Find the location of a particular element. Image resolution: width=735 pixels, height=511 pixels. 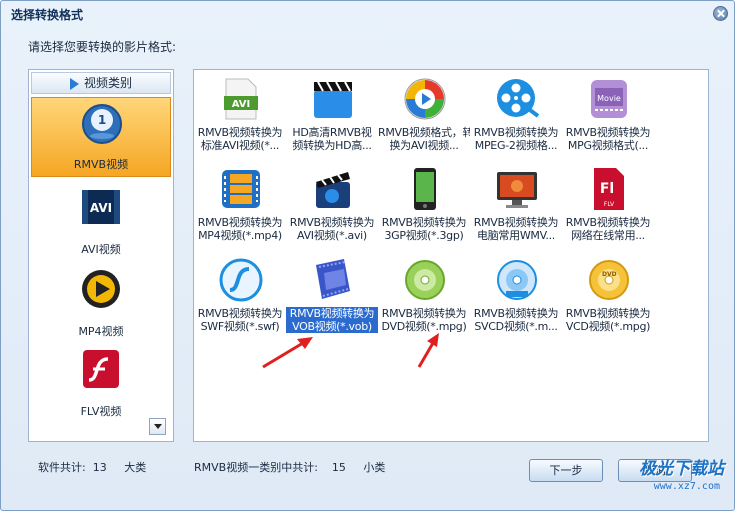

format-label-line2: AVI视频(*.avi) is located at coordinates (332, 235).